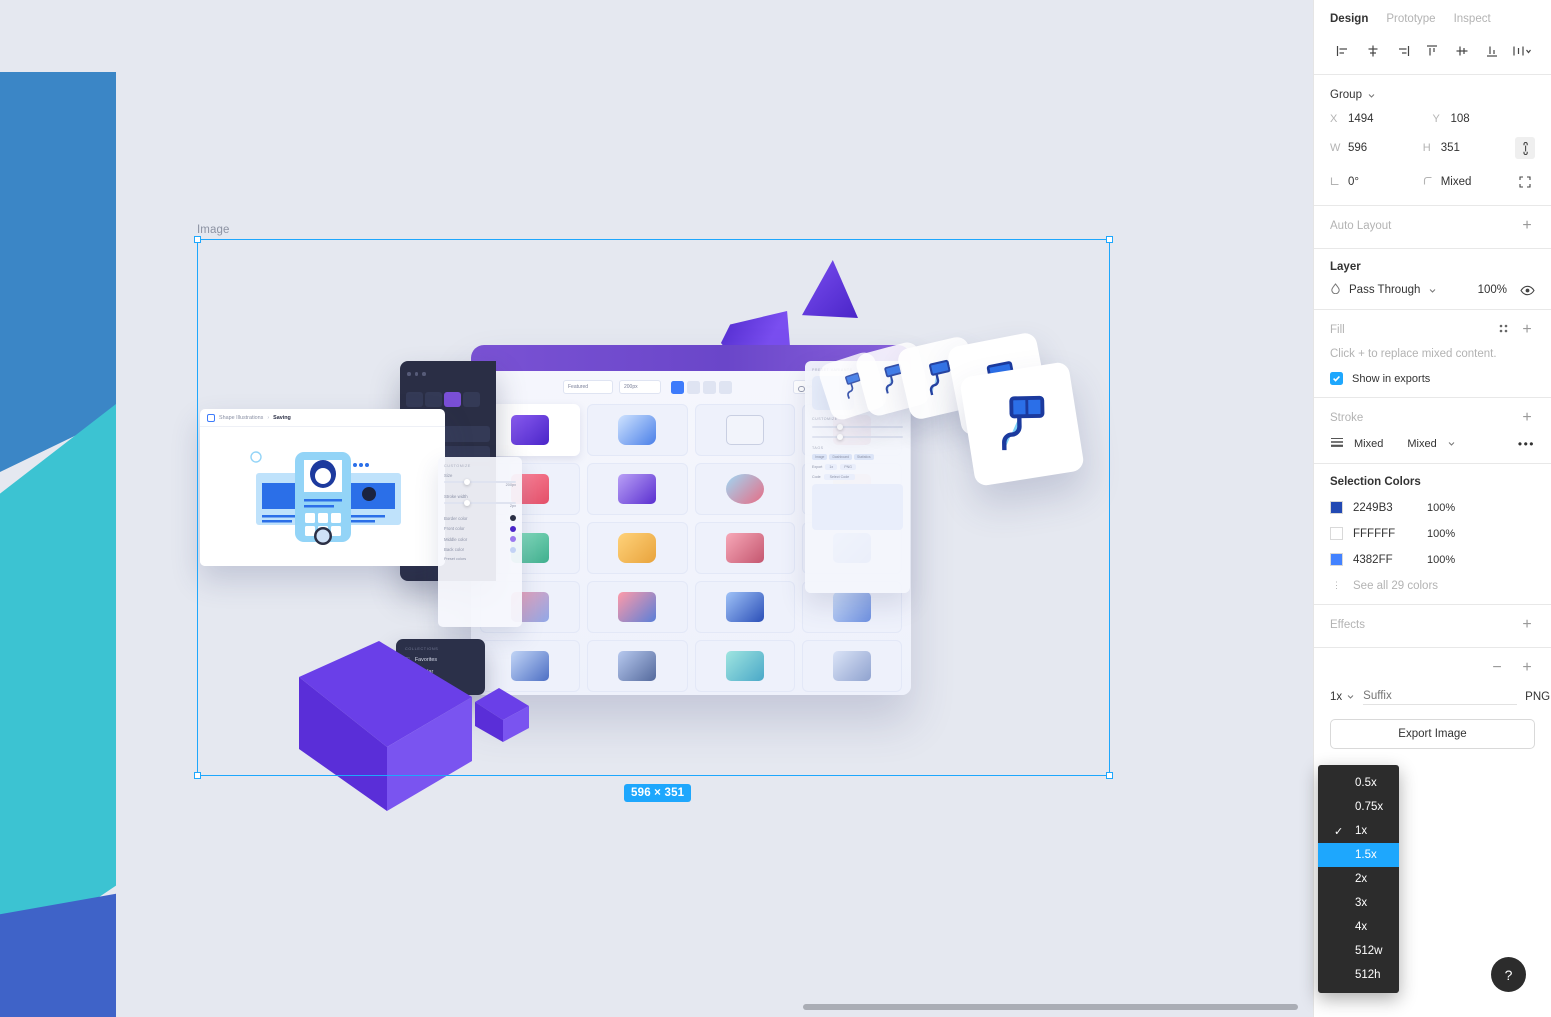 Image resolution: width=1551 pixels, height=1017 pixels. Describe the element at coordinates (1503, 330) in the screenshot. I see `four-dots-icon` at that location.